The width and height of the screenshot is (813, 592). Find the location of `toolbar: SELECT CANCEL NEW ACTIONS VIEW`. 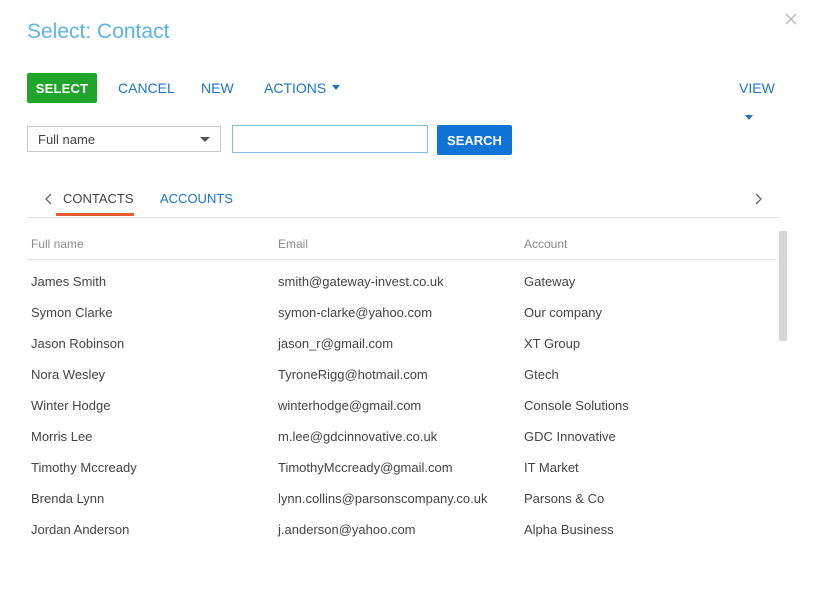

toolbar: SELECT CANCEL NEW ACTIONS VIEW is located at coordinates (407, 96).